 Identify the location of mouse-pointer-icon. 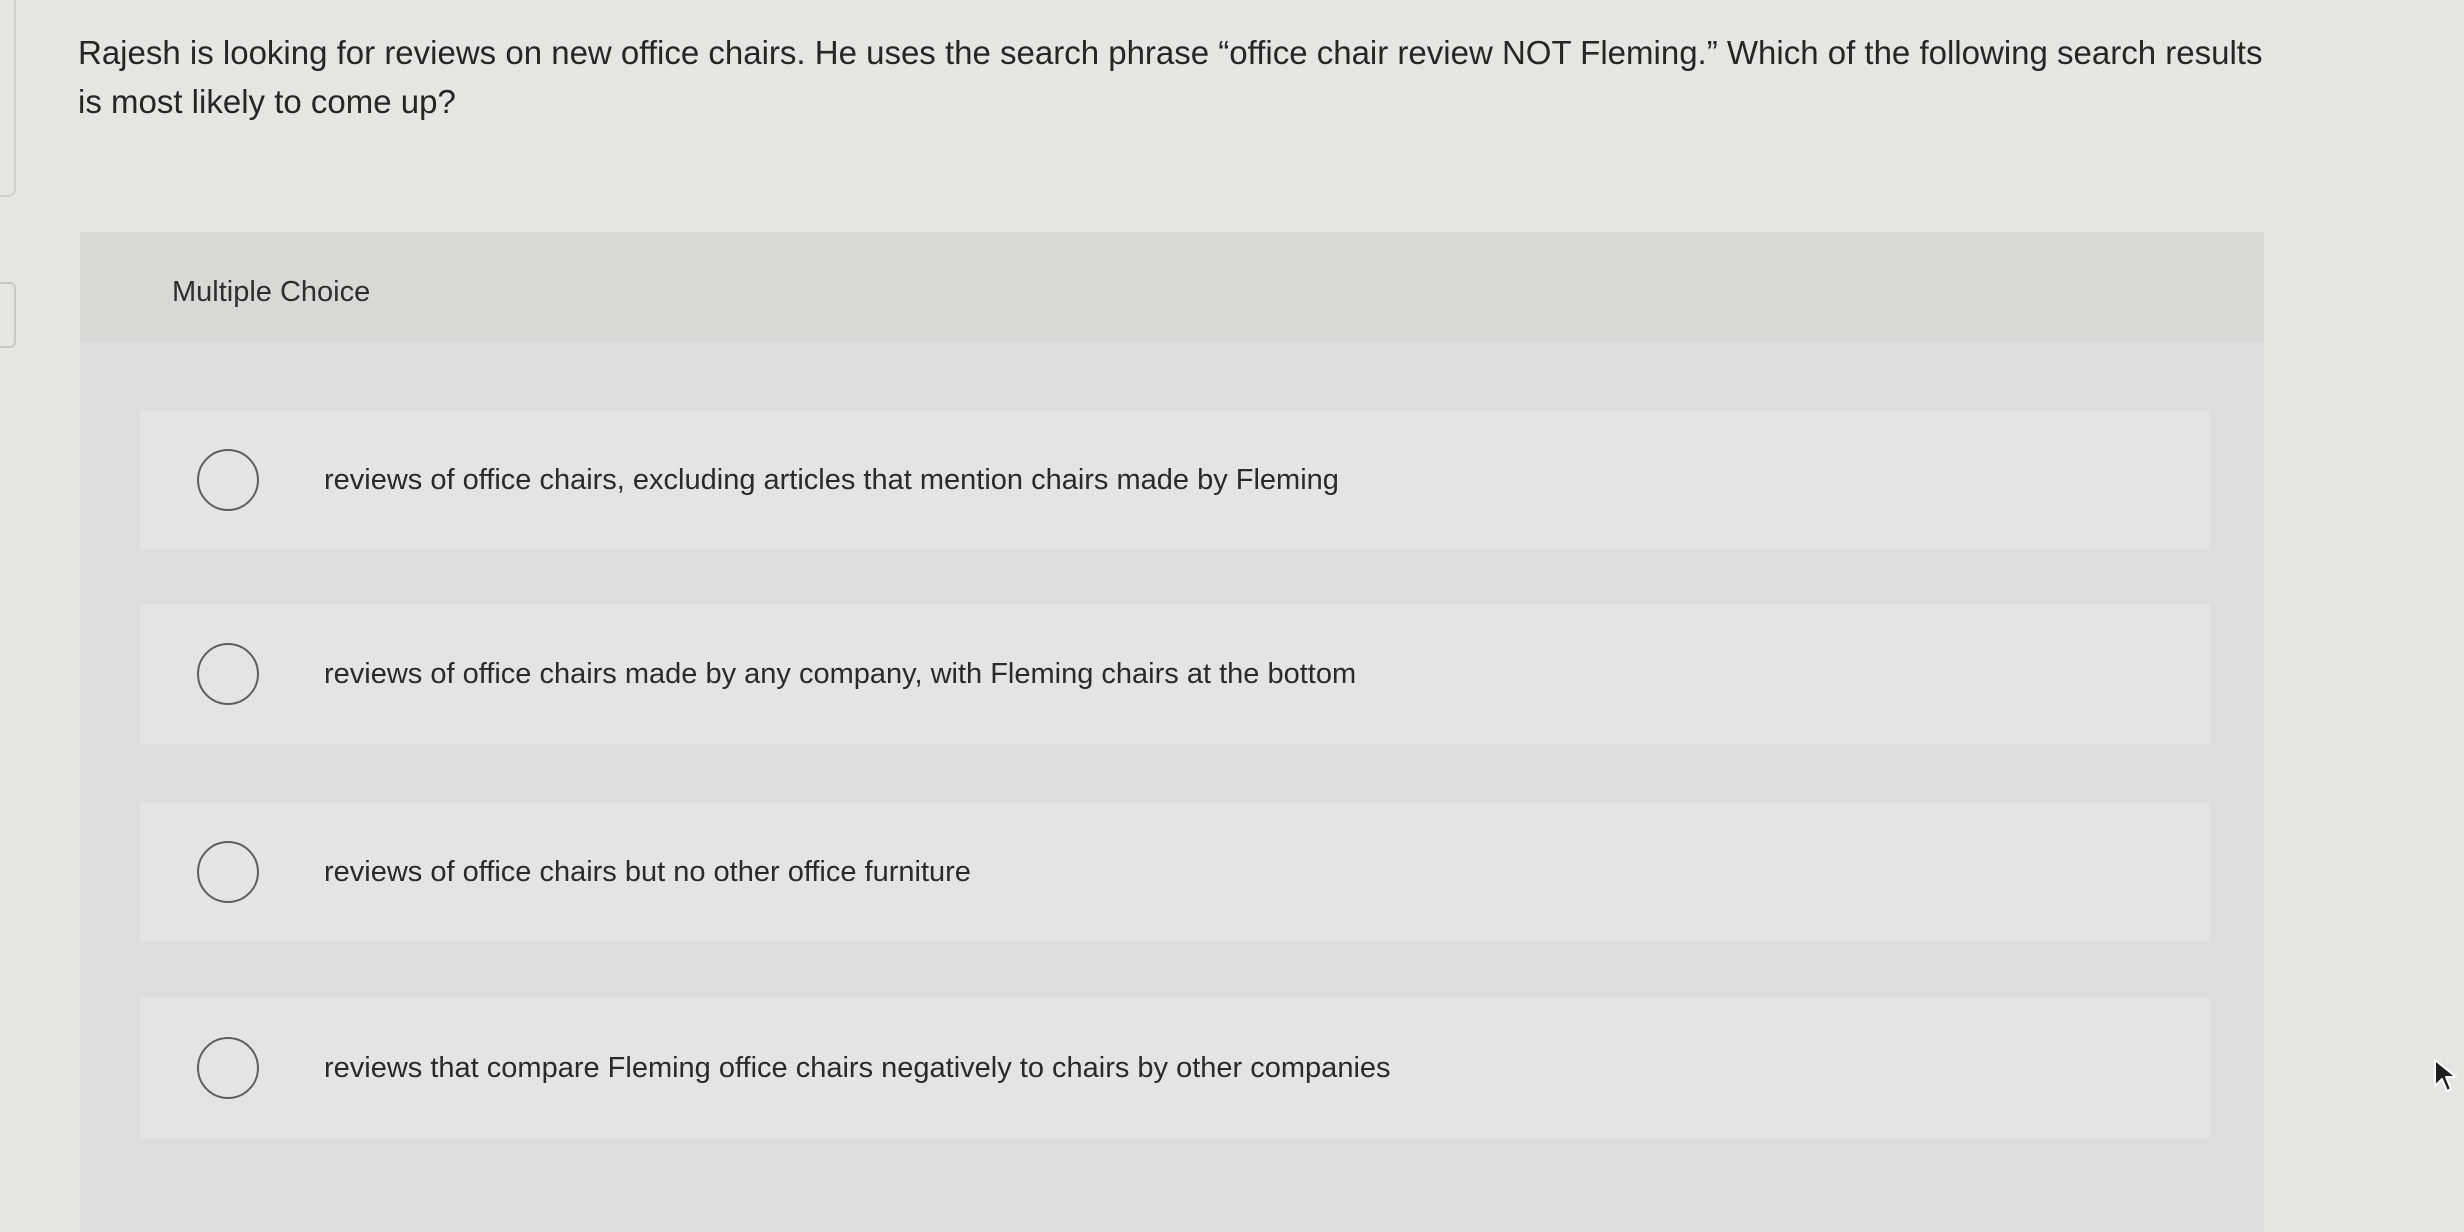
(2445, 1075).